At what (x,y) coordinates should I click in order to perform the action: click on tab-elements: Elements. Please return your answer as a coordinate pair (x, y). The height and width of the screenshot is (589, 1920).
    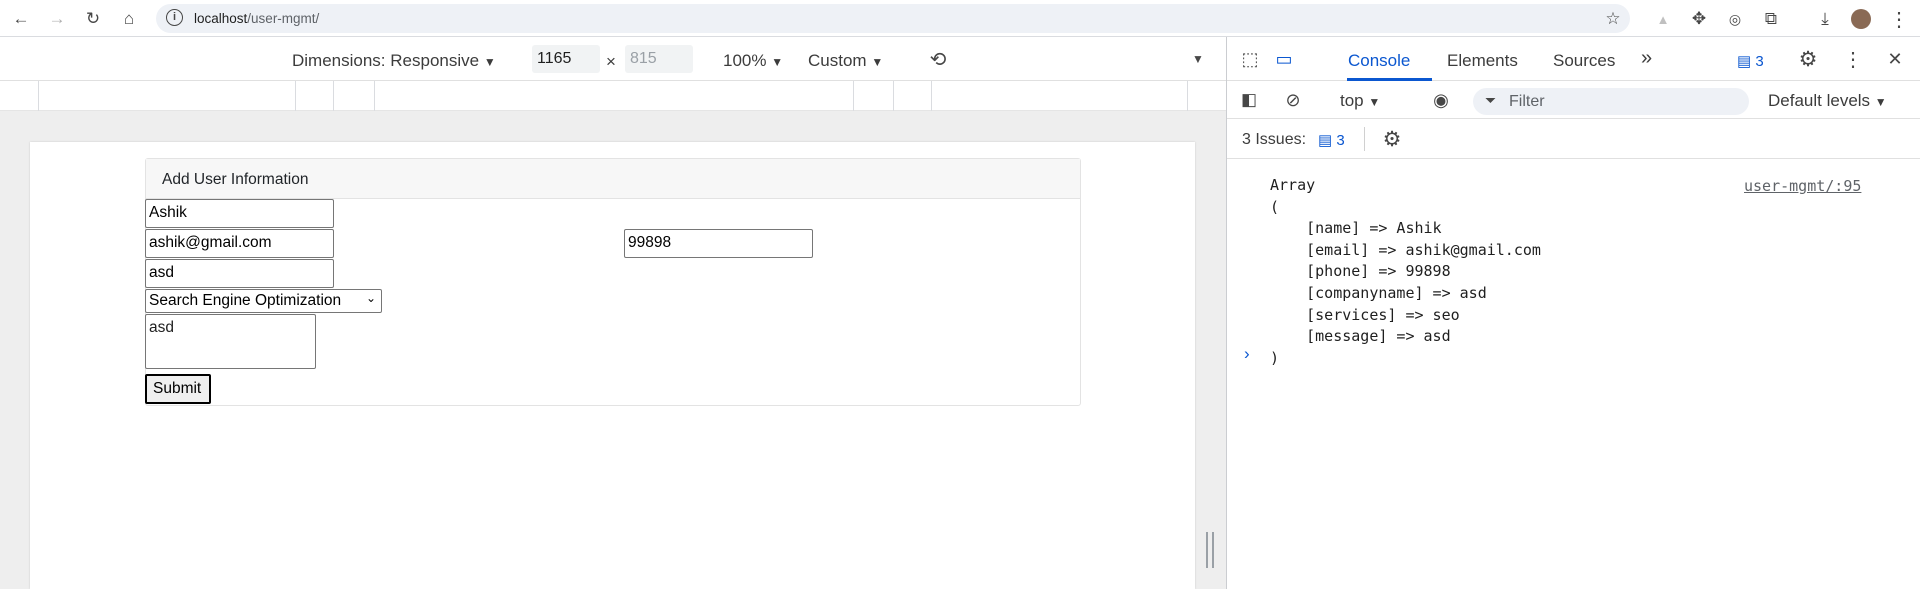
    Looking at the image, I should click on (1482, 61).